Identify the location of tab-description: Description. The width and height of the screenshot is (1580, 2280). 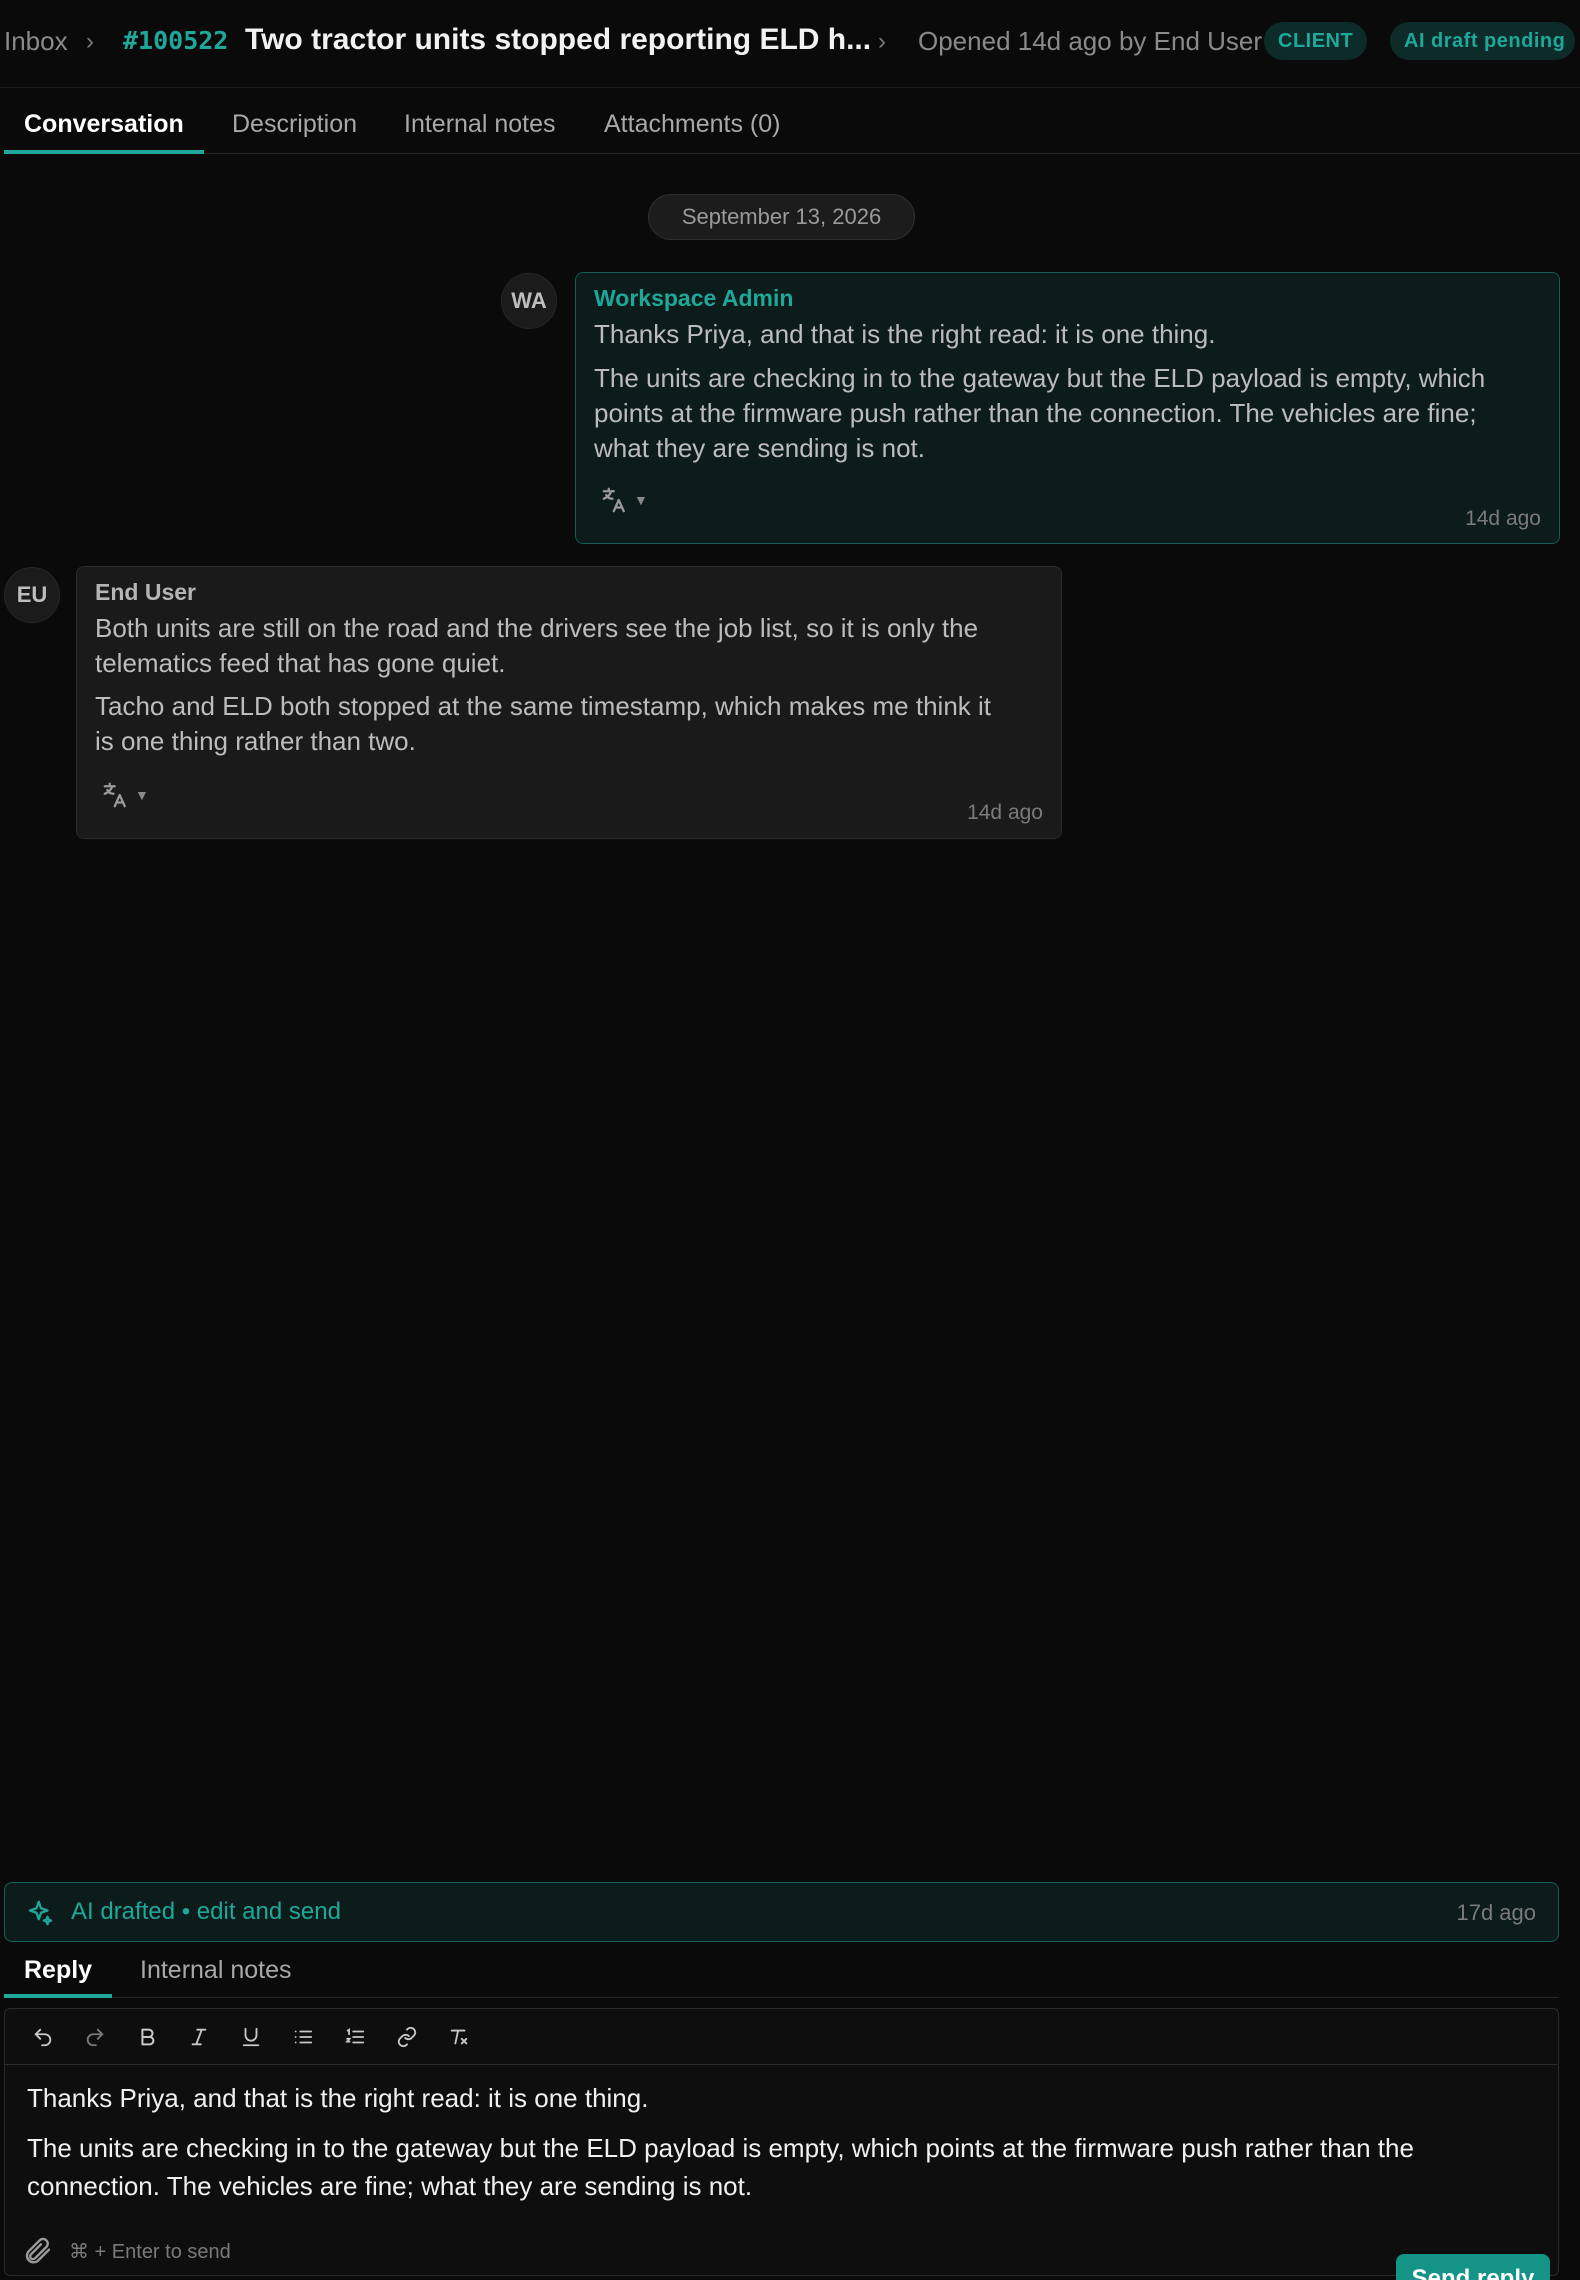
(294, 132).